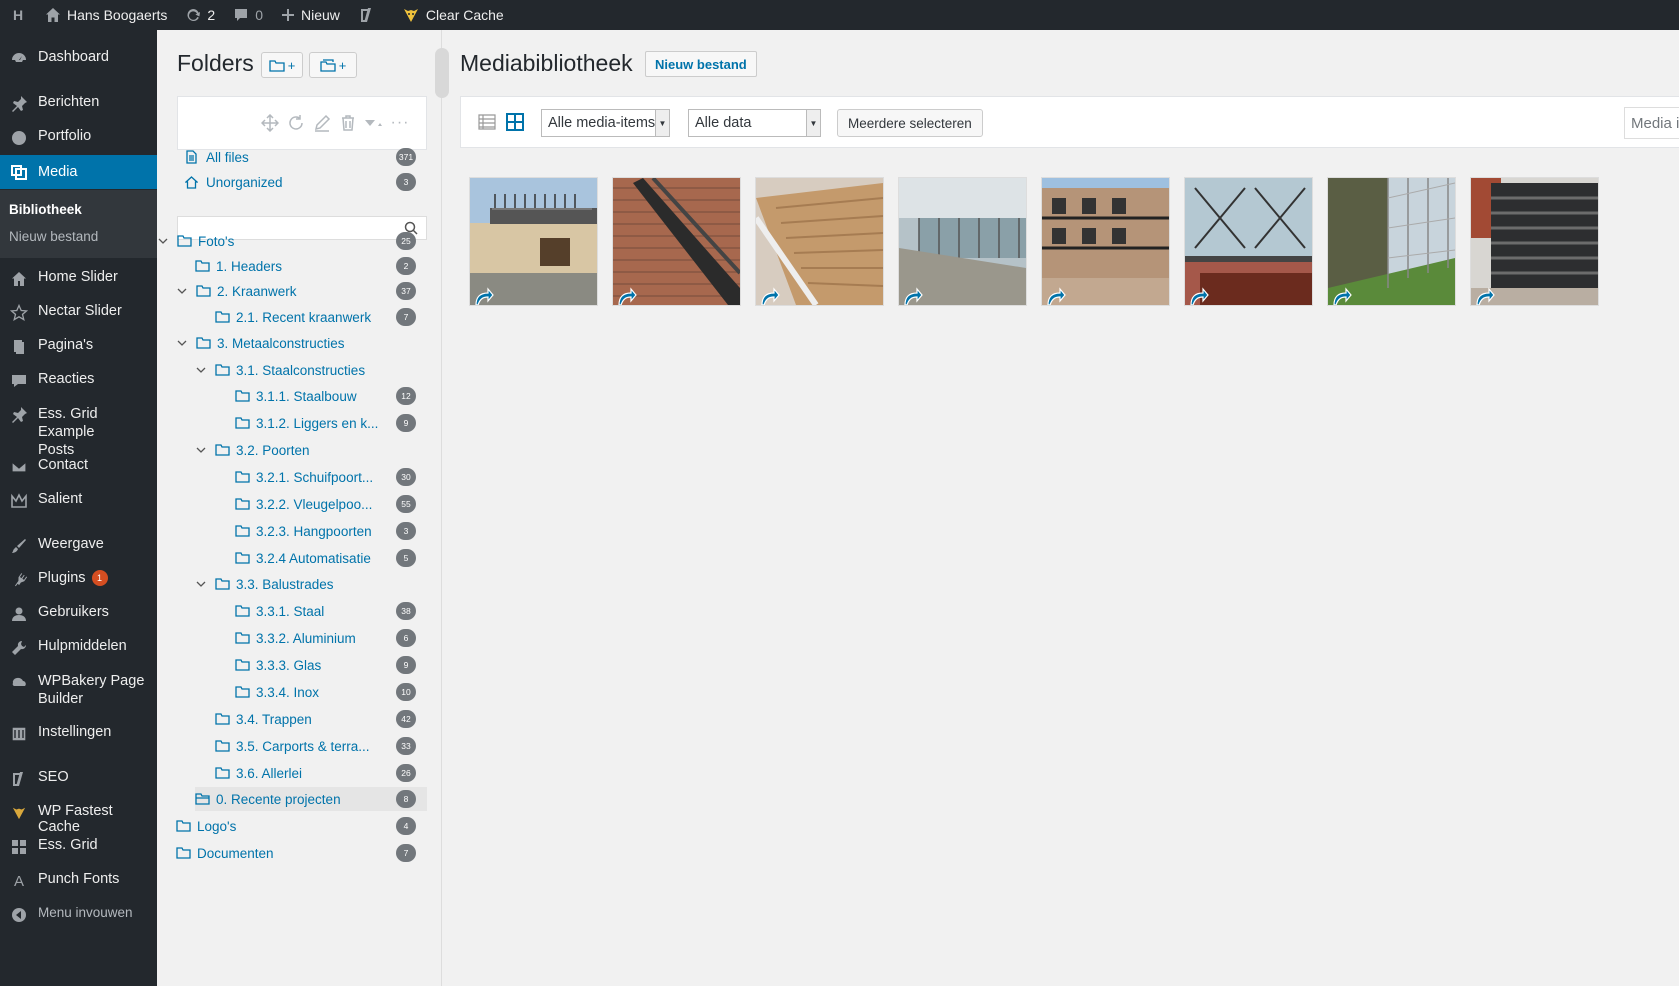 This screenshot has height=986, width=1679. I want to click on menu-hulpmiddelen: Hulpmiddelen, so click(78, 648).